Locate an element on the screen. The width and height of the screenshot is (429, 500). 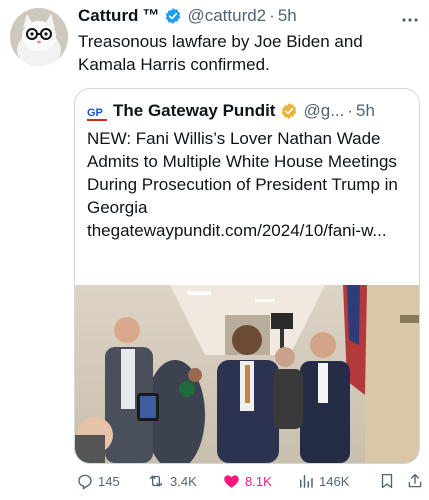
share-icon is located at coordinates (415, 480).